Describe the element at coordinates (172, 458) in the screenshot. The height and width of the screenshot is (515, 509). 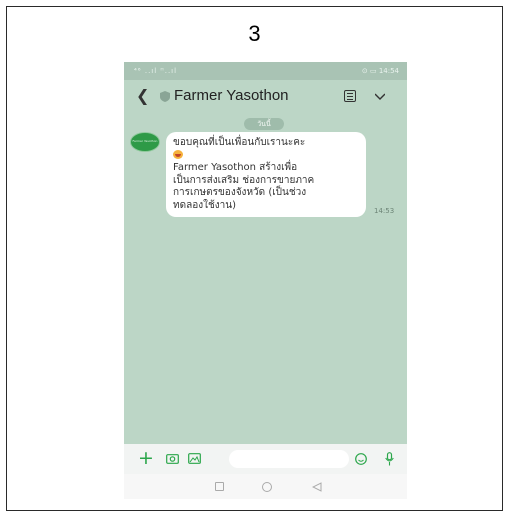
I see `camera-icon` at that location.